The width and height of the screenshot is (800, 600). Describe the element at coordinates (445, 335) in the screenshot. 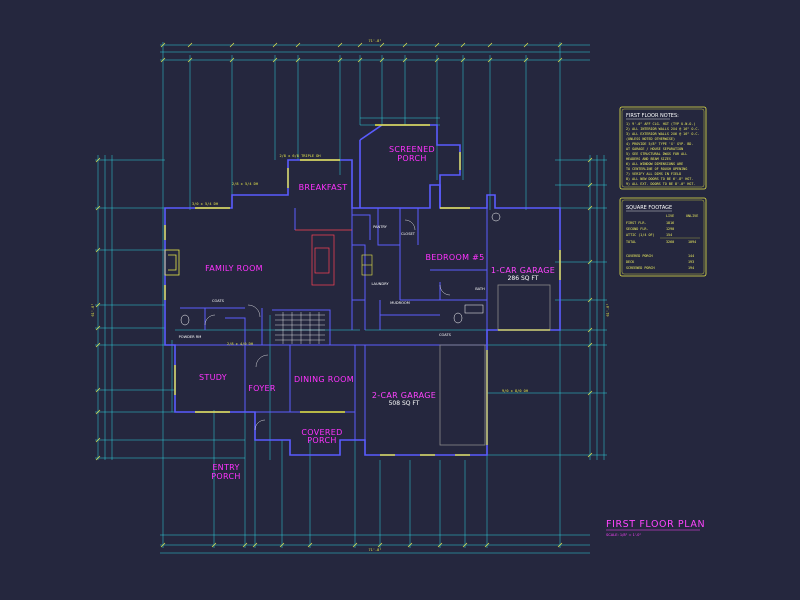

I see `room-coats-2: COATS` at that location.